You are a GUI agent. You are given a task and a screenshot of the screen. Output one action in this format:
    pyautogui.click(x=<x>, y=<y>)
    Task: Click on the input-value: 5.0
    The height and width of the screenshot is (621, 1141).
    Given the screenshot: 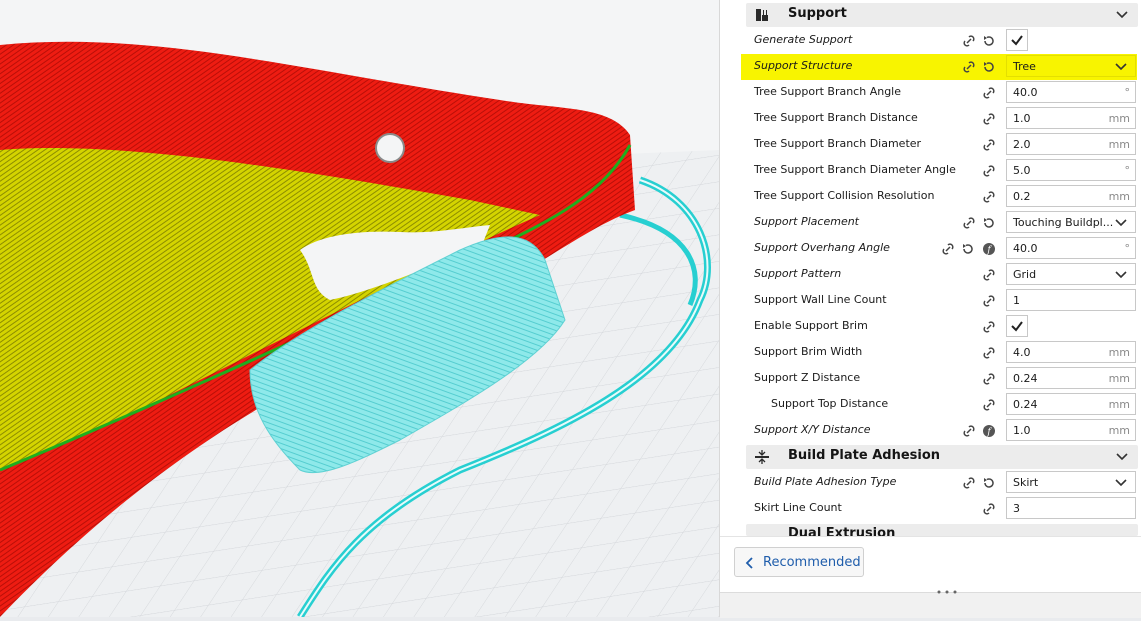 What is the action you would take?
    pyautogui.click(x=1022, y=170)
    